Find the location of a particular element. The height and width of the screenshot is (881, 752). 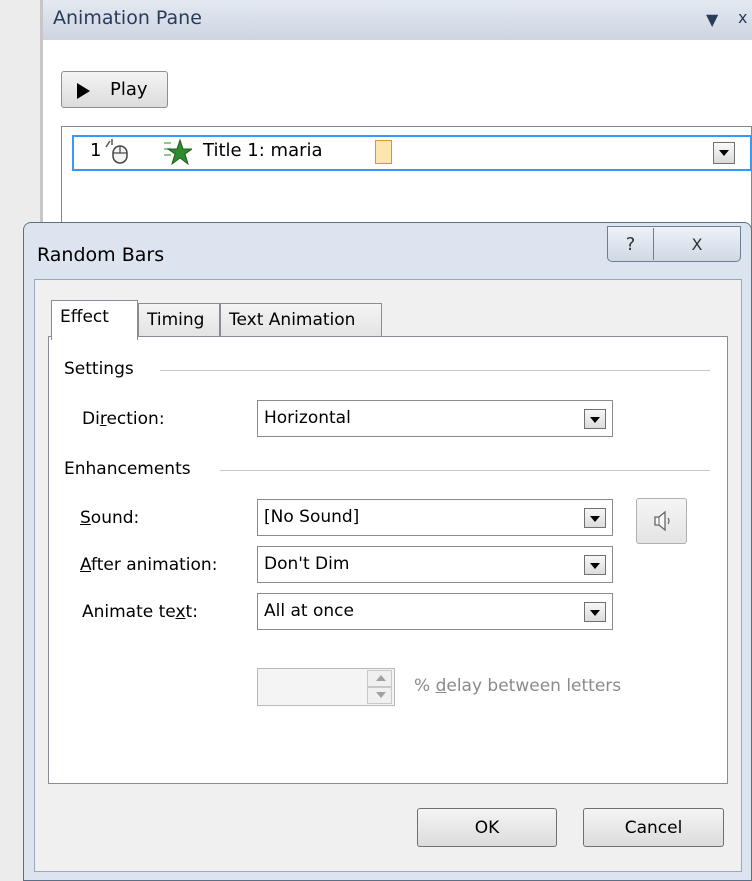

tab-timing-label: Timing is located at coordinates (176, 320).